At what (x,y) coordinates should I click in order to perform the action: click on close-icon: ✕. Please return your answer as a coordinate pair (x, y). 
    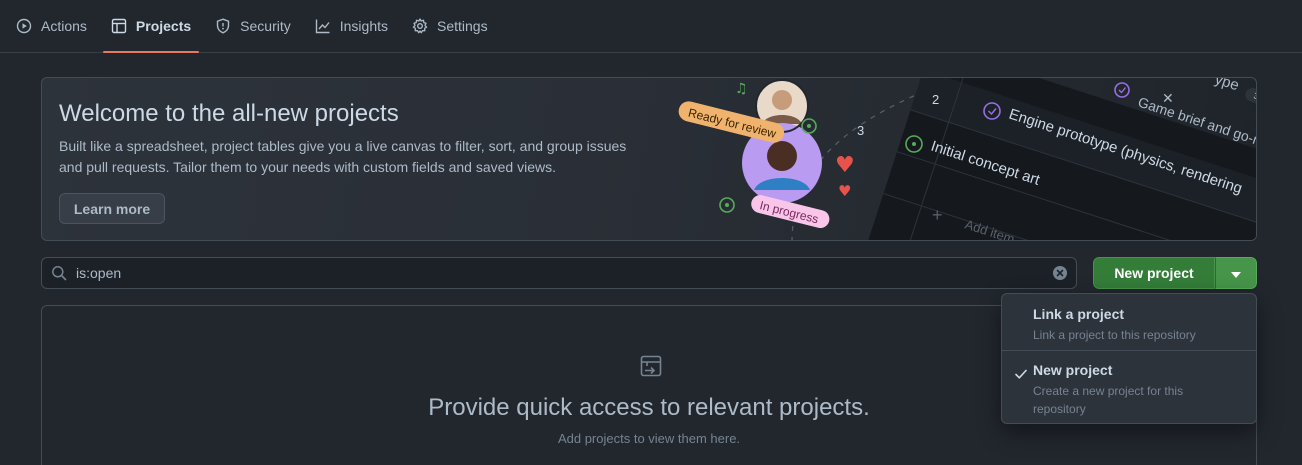
    Looking at the image, I should click on (1168, 98).